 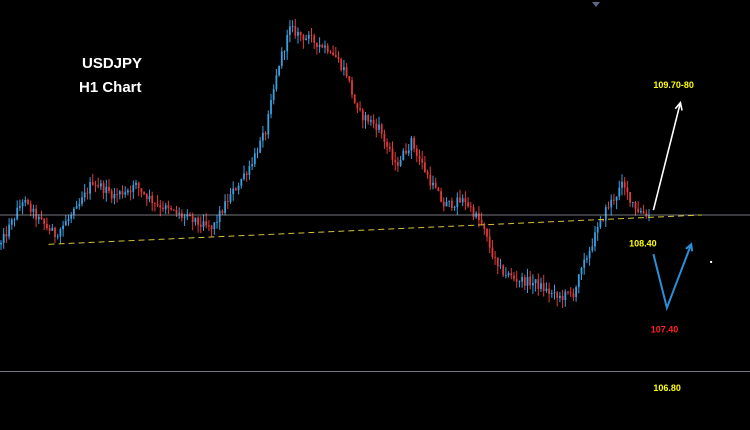 What do you see at coordinates (643, 243) in the screenshot?
I see `price-level-label: 108.40` at bounding box center [643, 243].